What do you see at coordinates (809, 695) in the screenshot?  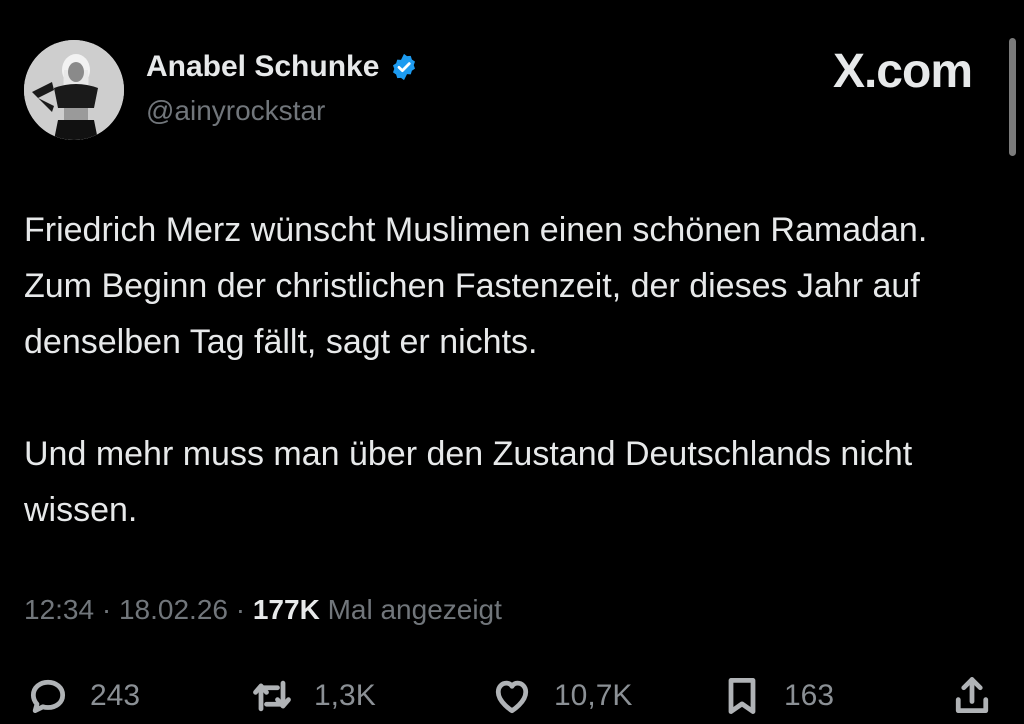 I see `bookmark-count: 163` at bounding box center [809, 695].